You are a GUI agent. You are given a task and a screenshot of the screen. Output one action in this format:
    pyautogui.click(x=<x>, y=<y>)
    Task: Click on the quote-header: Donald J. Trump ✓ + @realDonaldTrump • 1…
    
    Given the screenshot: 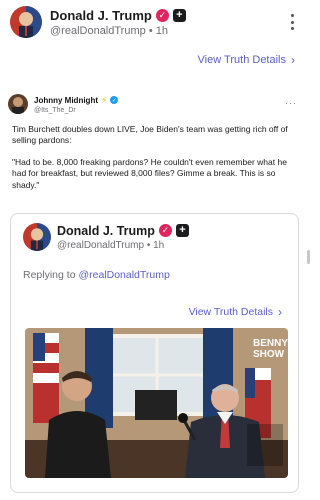 What is the action you would take?
    pyautogui.click(x=106, y=237)
    